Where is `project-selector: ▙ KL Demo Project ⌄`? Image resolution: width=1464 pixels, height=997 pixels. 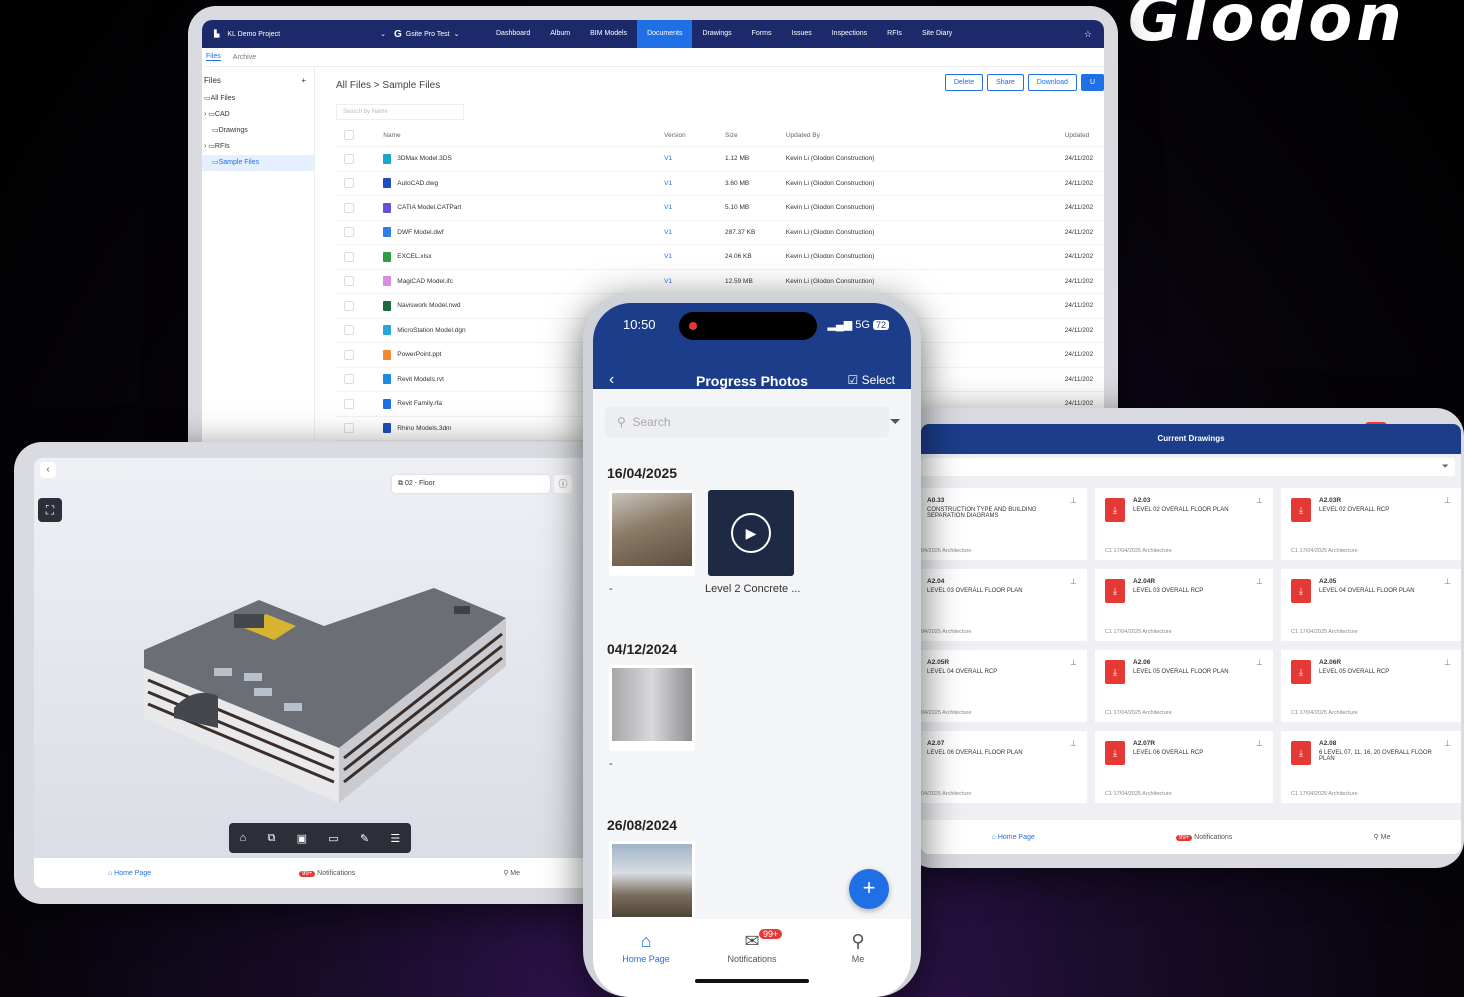 project-selector: ▙ KL Demo Project ⌄ is located at coordinates (298, 34).